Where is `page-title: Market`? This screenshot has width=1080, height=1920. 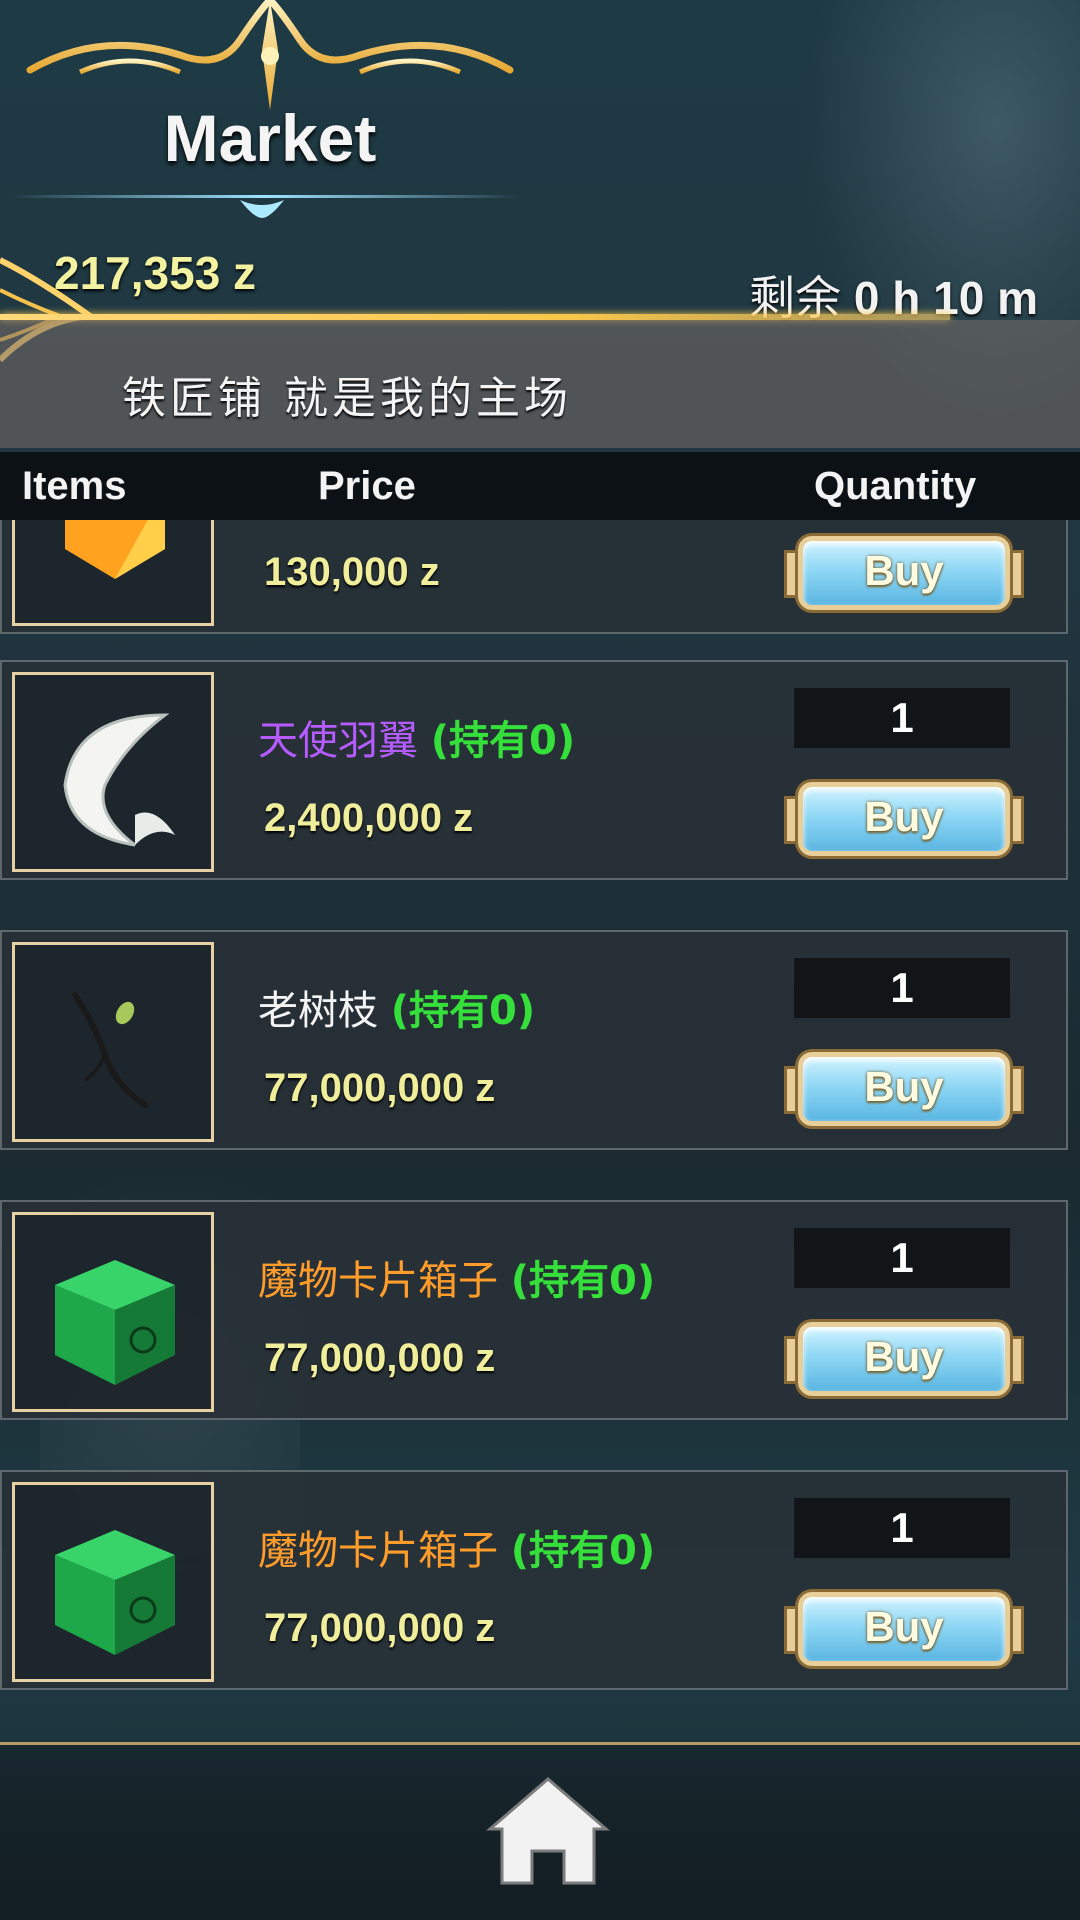
page-title: Market is located at coordinates (270, 138).